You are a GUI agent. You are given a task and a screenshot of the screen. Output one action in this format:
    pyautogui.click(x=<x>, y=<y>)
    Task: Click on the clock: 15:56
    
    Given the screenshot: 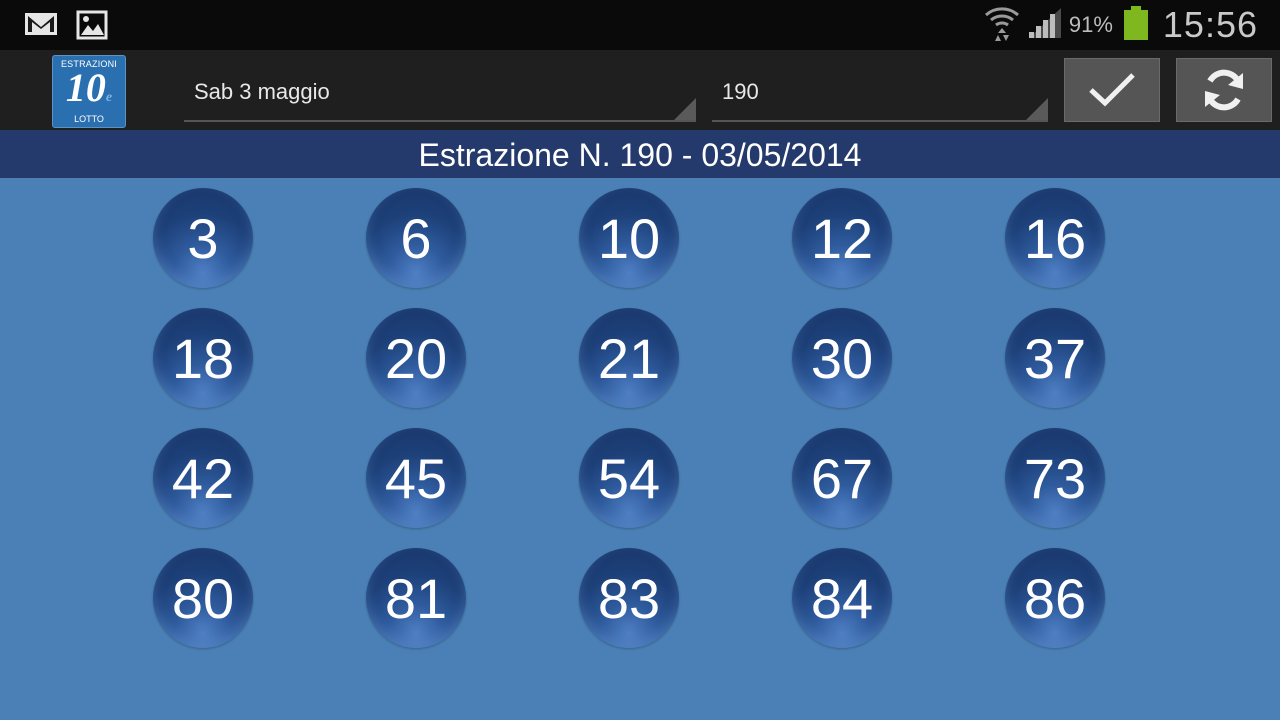 What is the action you would take?
    pyautogui.click(x=1210, y=24)
    